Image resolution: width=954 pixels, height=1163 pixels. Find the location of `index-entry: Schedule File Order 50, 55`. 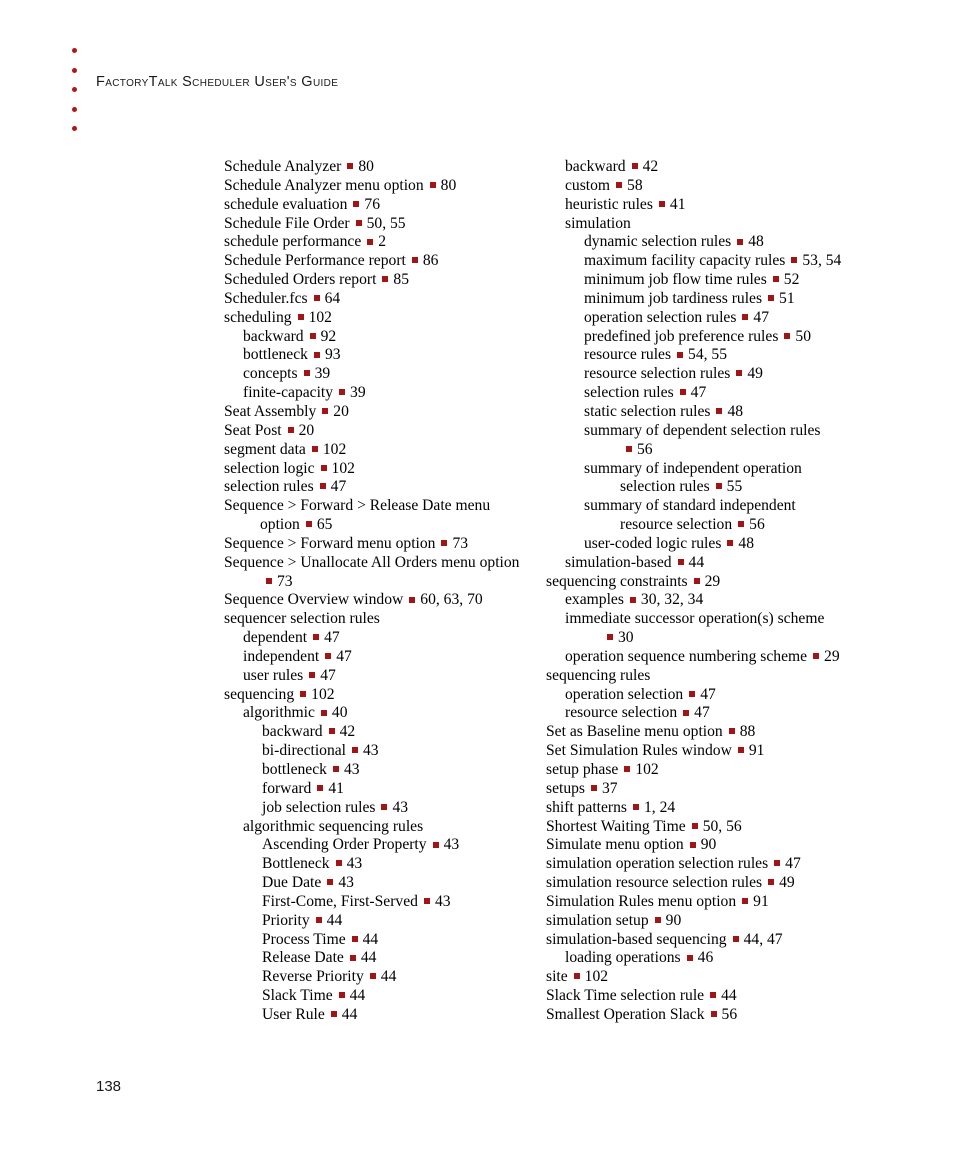

index-entry: Schedule File Order 50, 55 is located at coordinates (374, 224).